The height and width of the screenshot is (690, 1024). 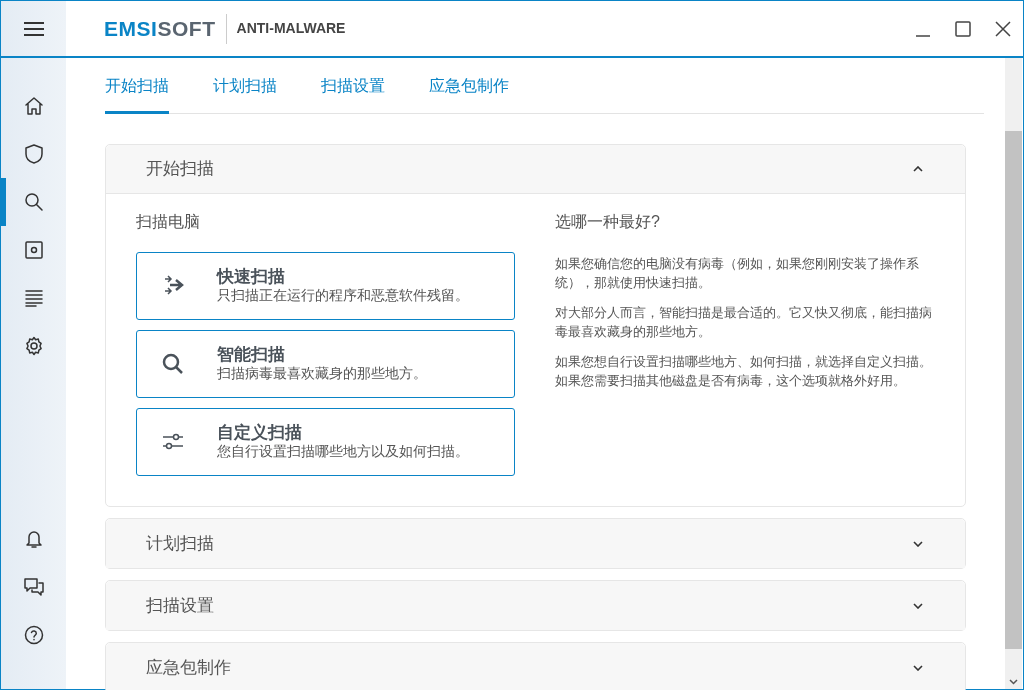 I want to click on option-description: 扫描病毒最喜欢藏身的那些地方。, so click(x=322, y=373).